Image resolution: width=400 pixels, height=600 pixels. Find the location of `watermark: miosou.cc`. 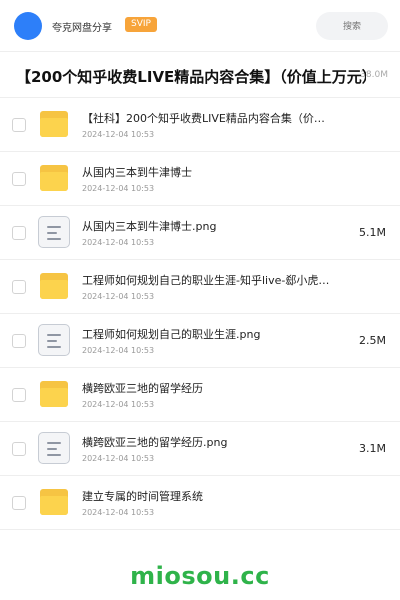

watermark: miosou.cc is located at coordinates (200, 576).